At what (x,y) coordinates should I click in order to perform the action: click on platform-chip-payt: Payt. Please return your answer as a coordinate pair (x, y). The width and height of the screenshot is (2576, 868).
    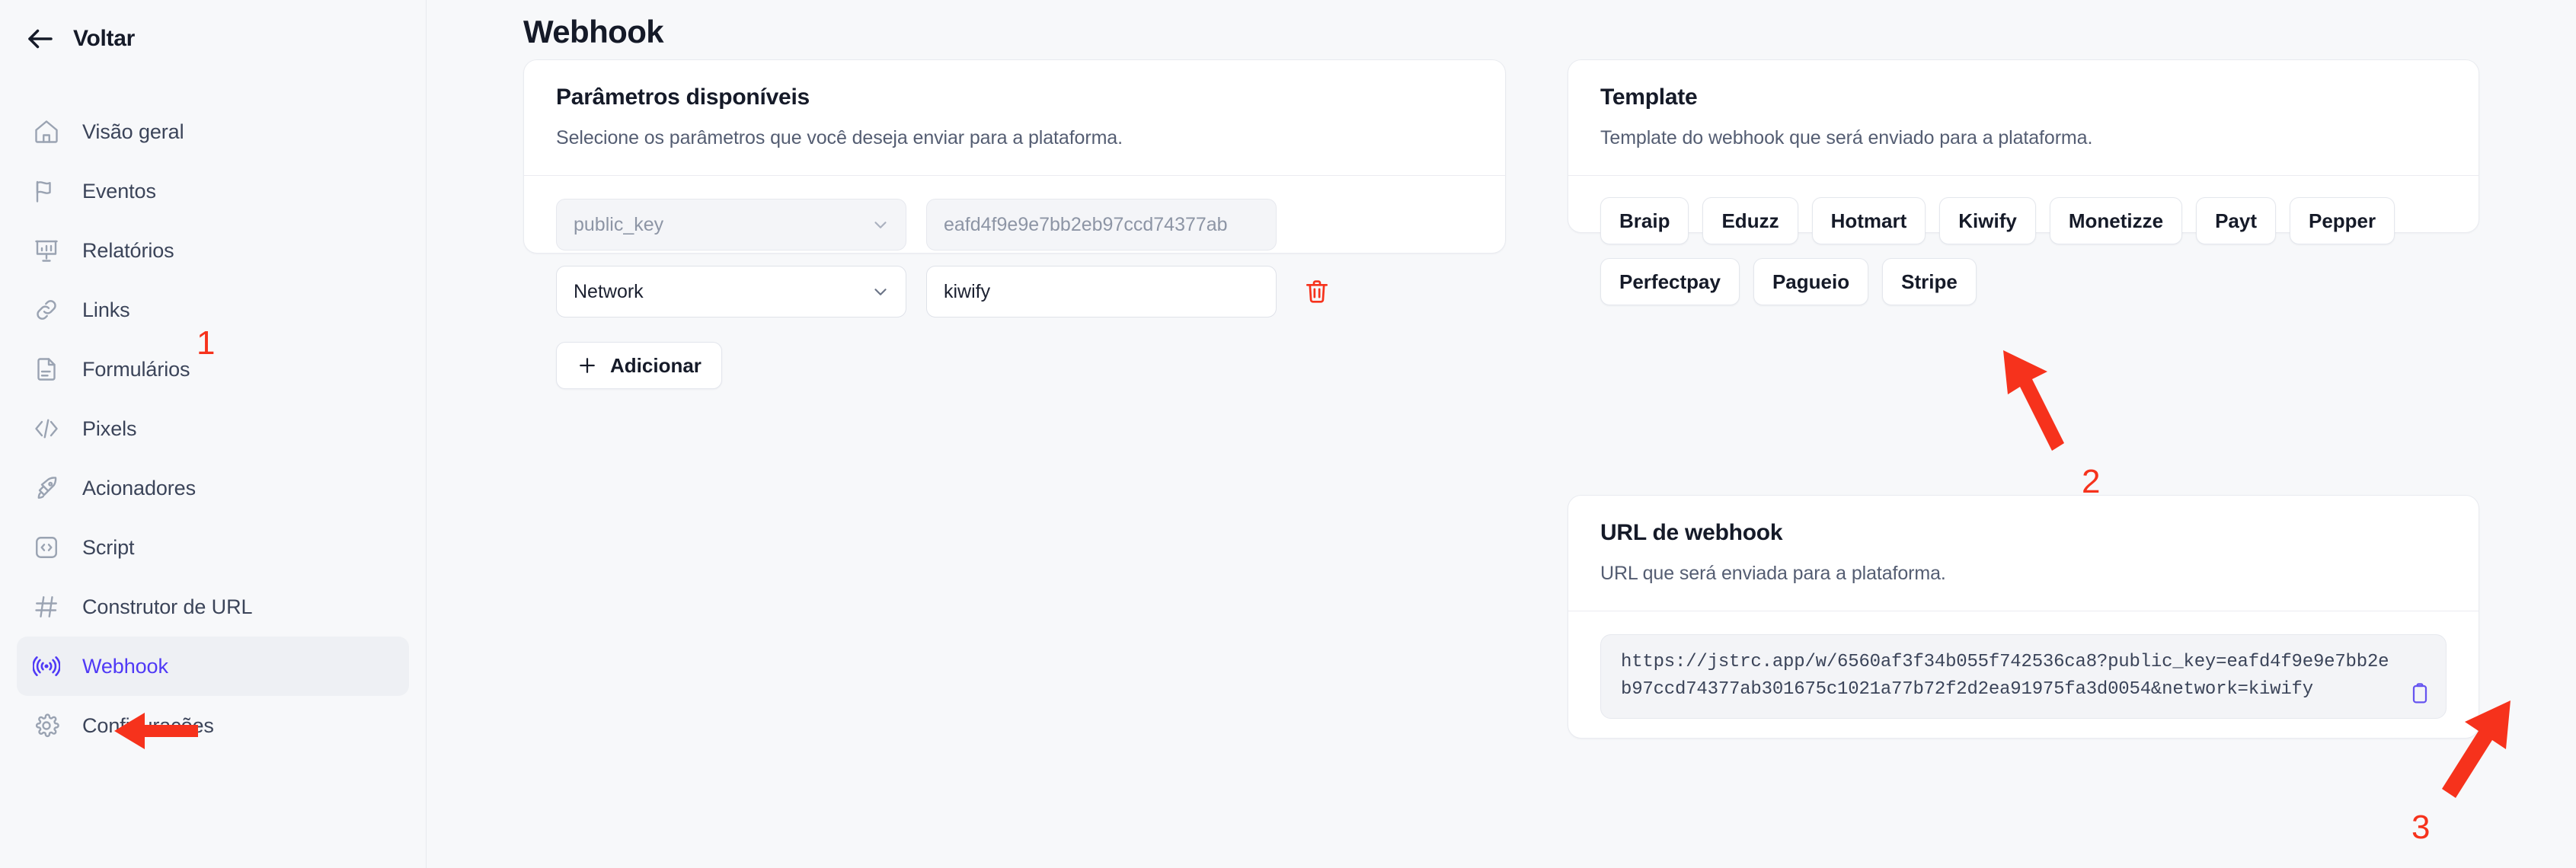
    Looking at the image, I should click on (2236, 220).